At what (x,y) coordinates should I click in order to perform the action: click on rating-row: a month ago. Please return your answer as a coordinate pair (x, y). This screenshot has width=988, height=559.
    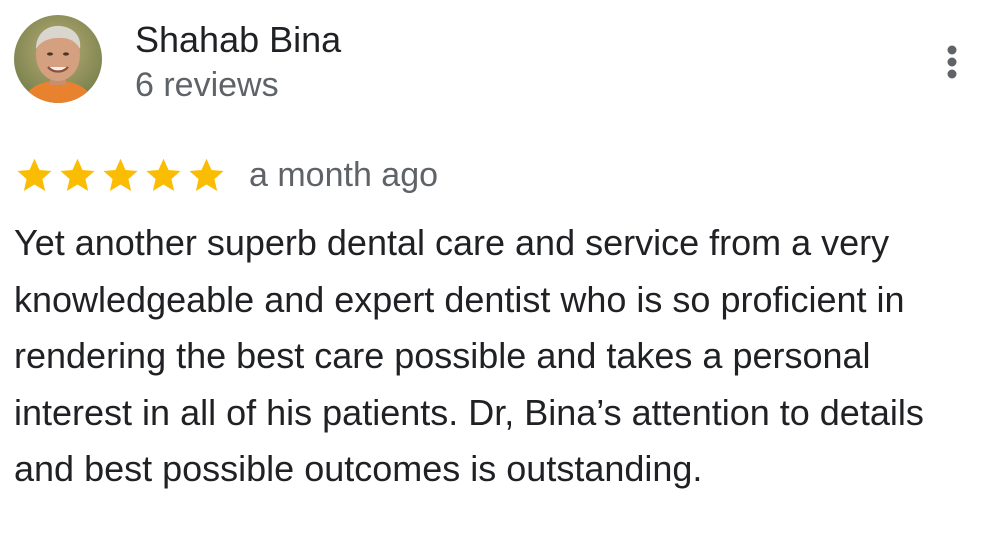
    Looking at the image, I should click on (226, 175).